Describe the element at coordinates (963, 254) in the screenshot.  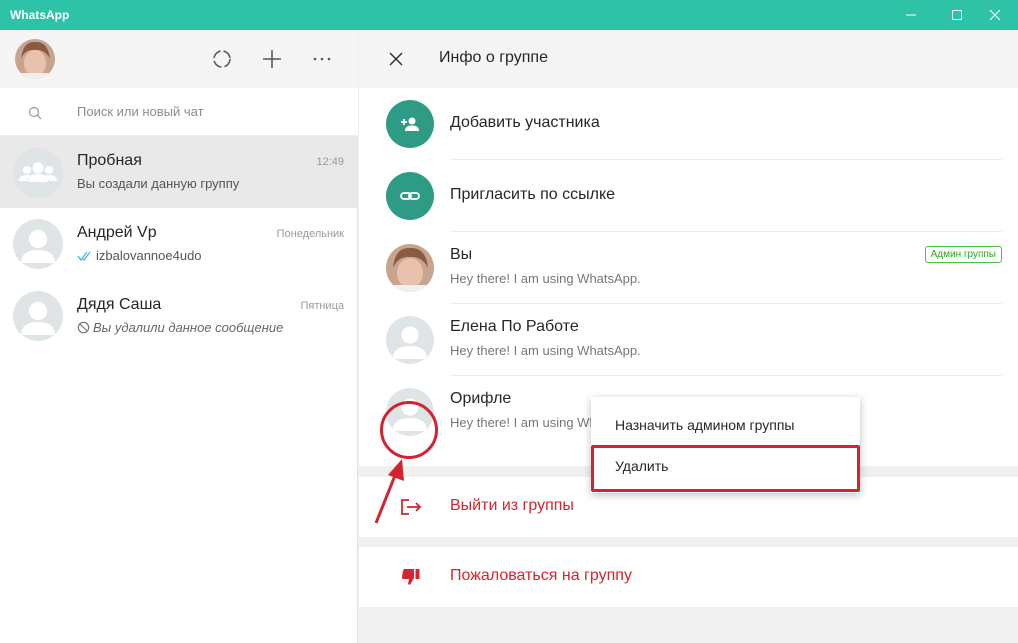
I see `admin-badge: Админ группы` at that location.